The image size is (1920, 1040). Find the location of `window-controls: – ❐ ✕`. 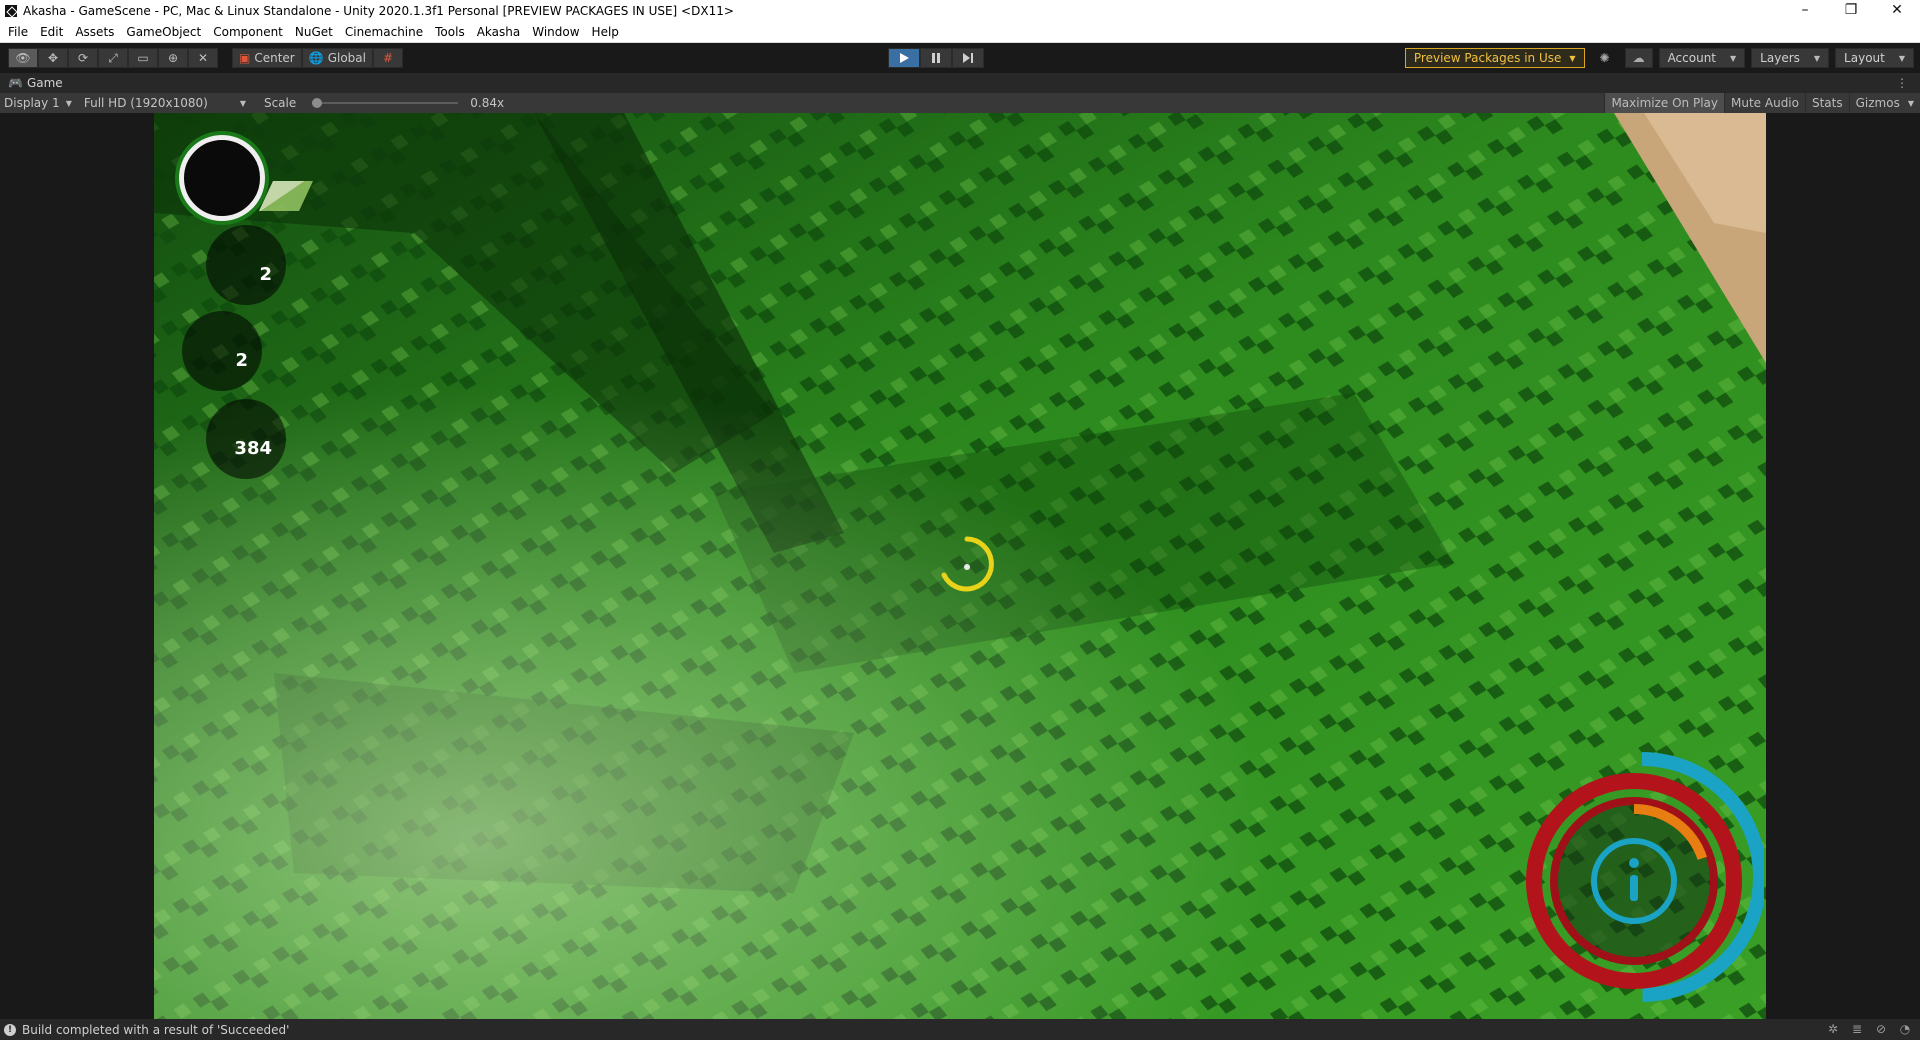

window-controls: – ❐ ✕ is located at coordinates (1851, 11).